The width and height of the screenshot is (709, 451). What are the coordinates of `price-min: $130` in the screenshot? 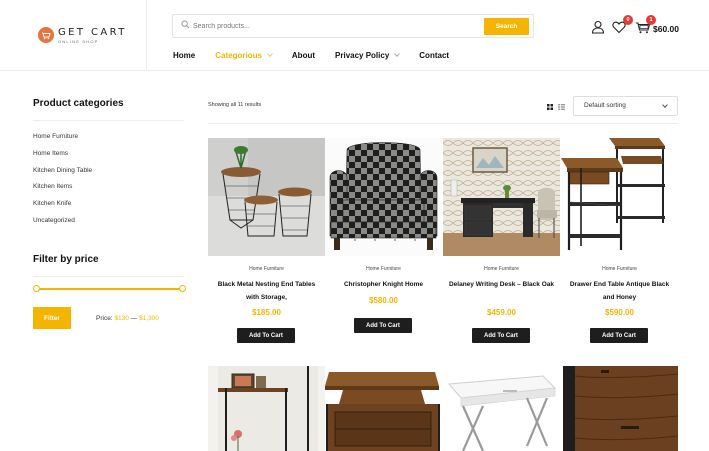 It's located at (121, 318).